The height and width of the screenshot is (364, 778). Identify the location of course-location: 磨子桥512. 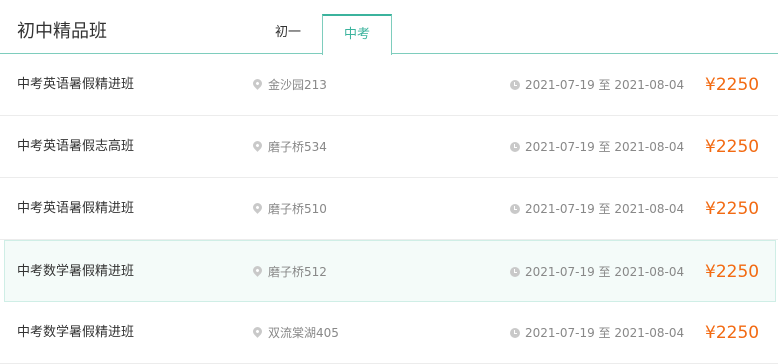
(289, 272).